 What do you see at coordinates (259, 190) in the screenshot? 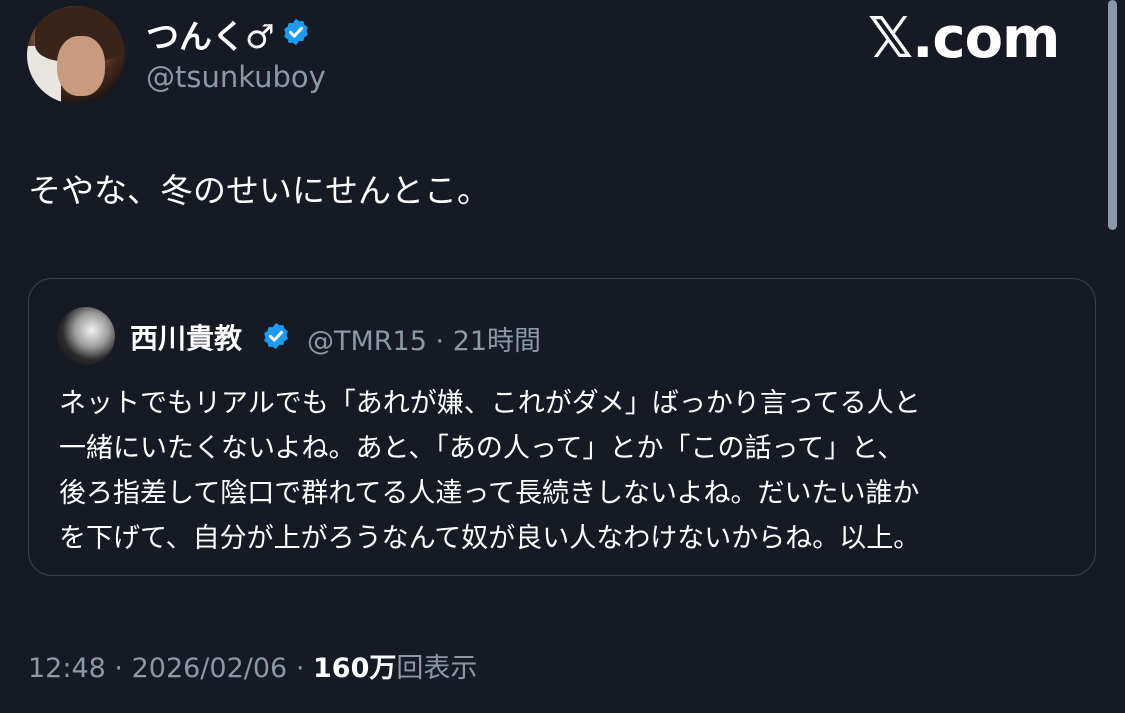
I see `tweet-text: そやな、冬のせいにせんとこ。` at bounding box center [259, 190].